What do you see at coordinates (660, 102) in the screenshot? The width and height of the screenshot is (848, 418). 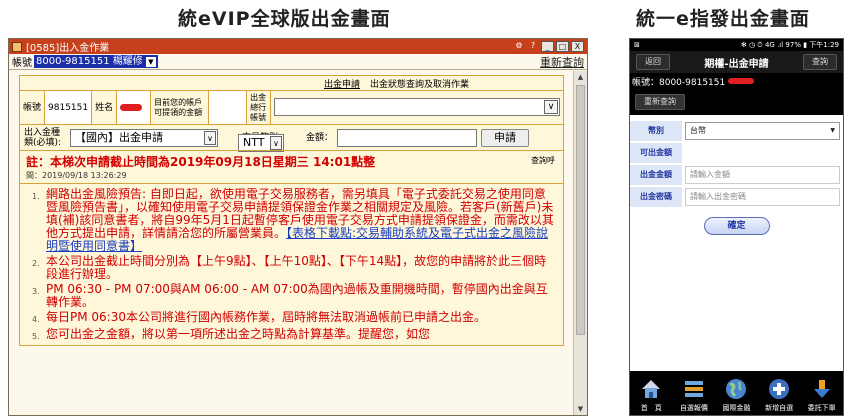 I see `requery-button: 重新查詢` at bounding box center [660, 102].